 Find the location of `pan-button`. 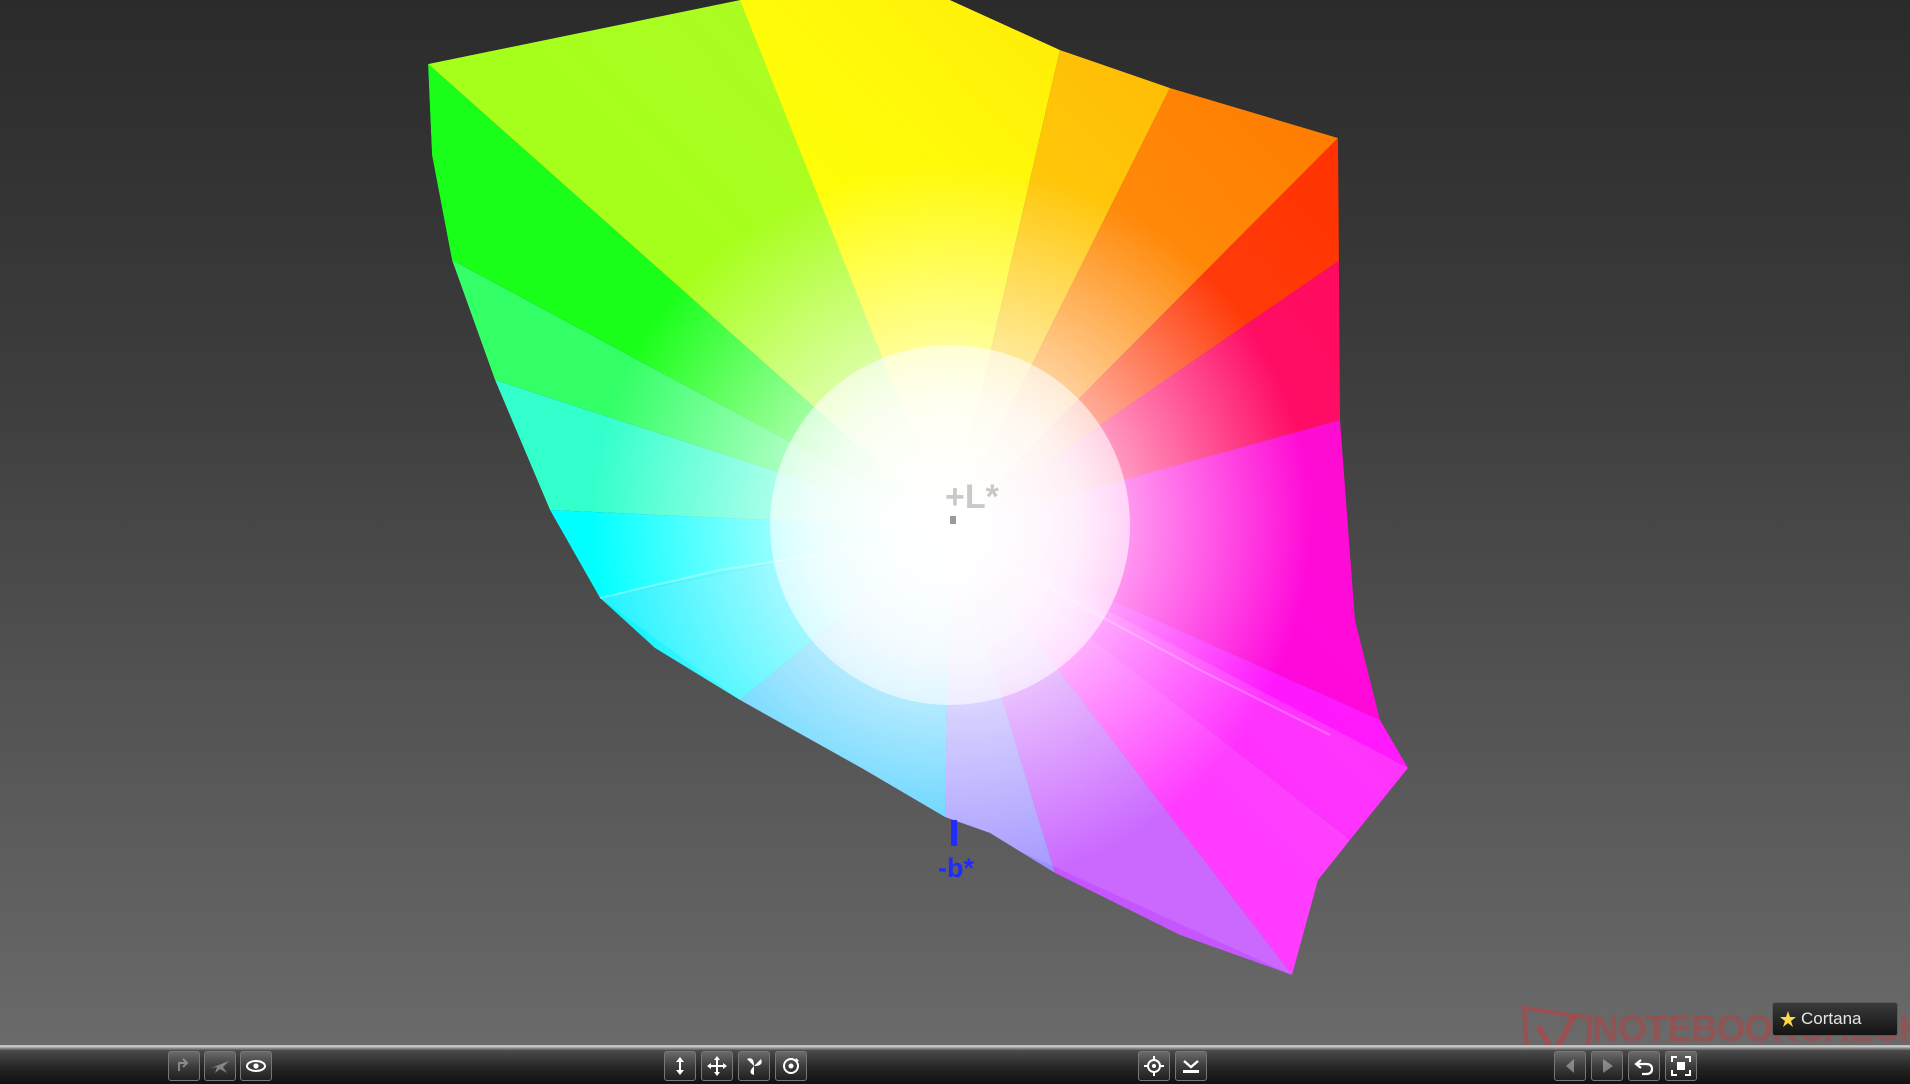

pan-button is located at coordinates (717, 1066).